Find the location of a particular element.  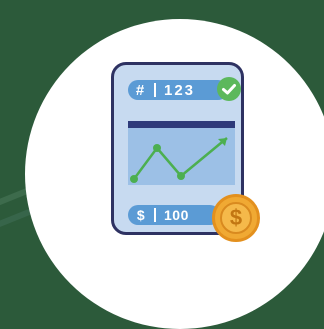

number-field: # 123 is located at coordinates (178, 90).